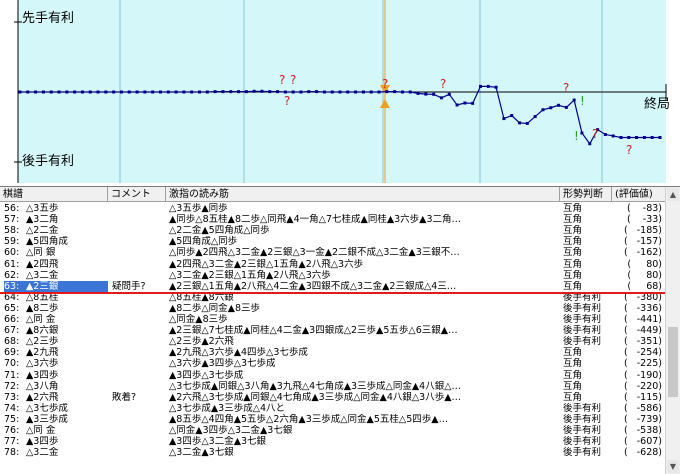 The width and height of the screenshot is (680, 474). Describe the element at coordinates (333, 375) in the screenshot. I see `table-row: 71: ▲3四歩 ▲3四歩△3七歩成 互角 ( -190)` at that location.